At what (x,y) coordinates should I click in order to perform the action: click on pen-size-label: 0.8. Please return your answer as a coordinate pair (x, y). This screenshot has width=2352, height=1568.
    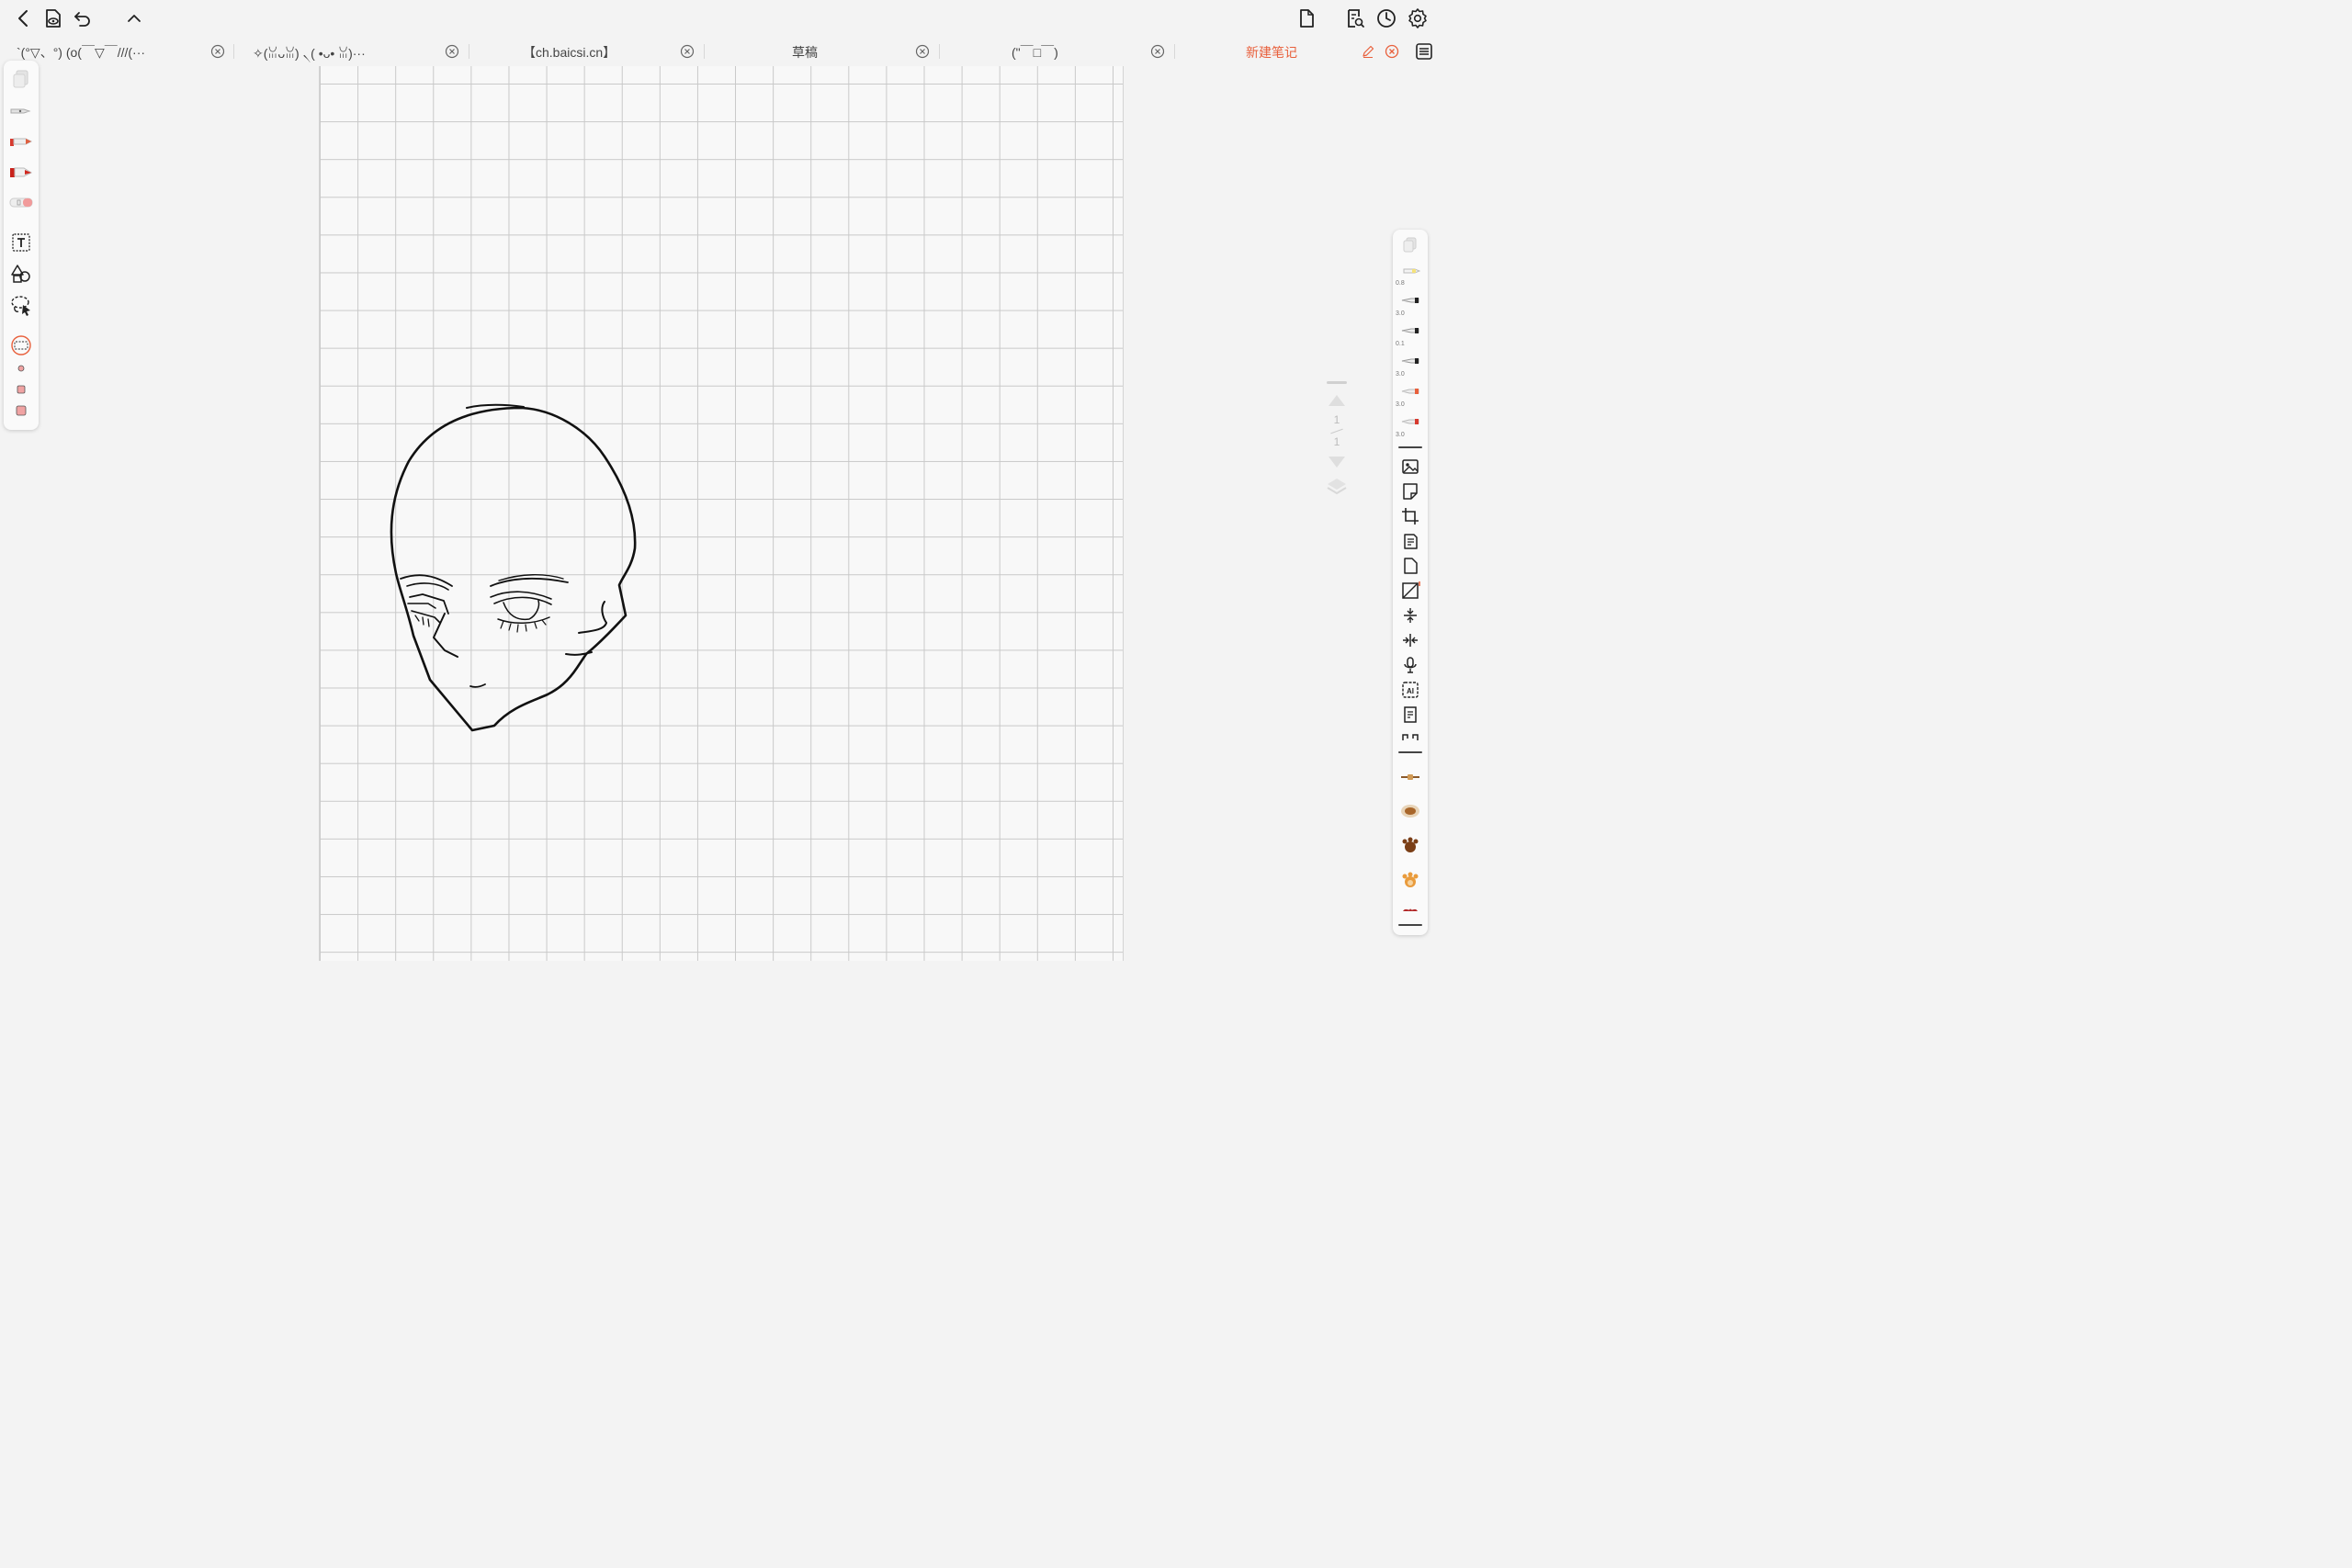
    Looking at the image, I should click on (1400, 283).